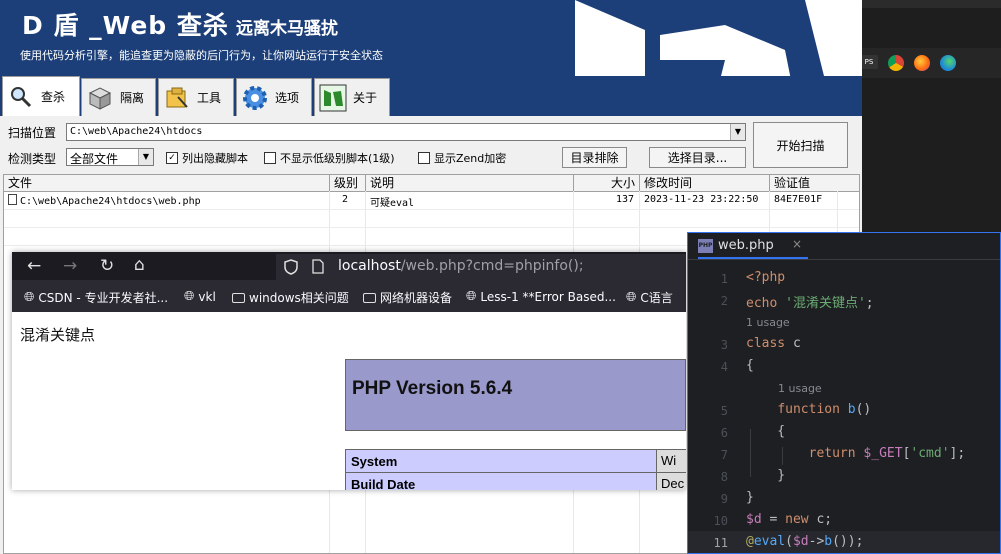  What do you see at coordinates (110, 157) in the screenshot?
I see `type-combobox: 全部文件 ▼` at bounding box center [110, 157].